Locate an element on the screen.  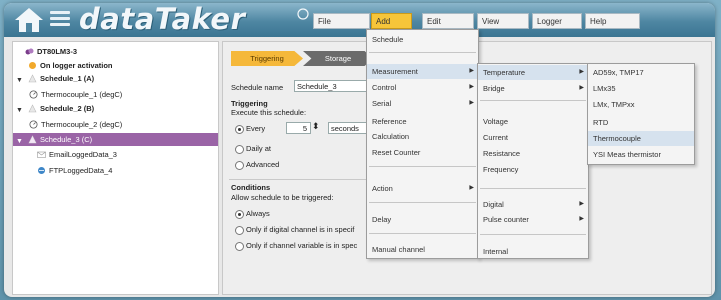
menu-item-measurement: Measurement ▶ is located at coordinates (422, 71).